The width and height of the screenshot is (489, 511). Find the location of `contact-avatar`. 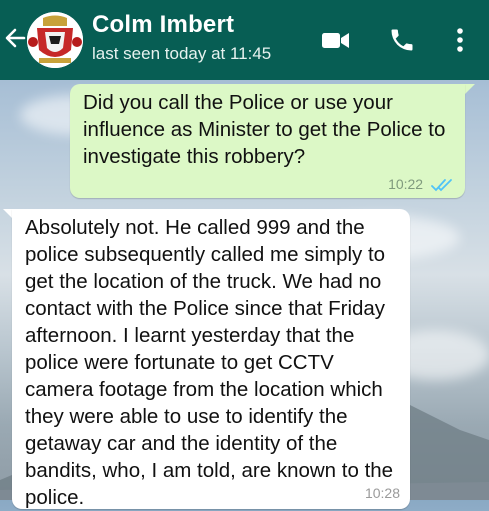

contact-avatar is located at coordinates (55, 40).